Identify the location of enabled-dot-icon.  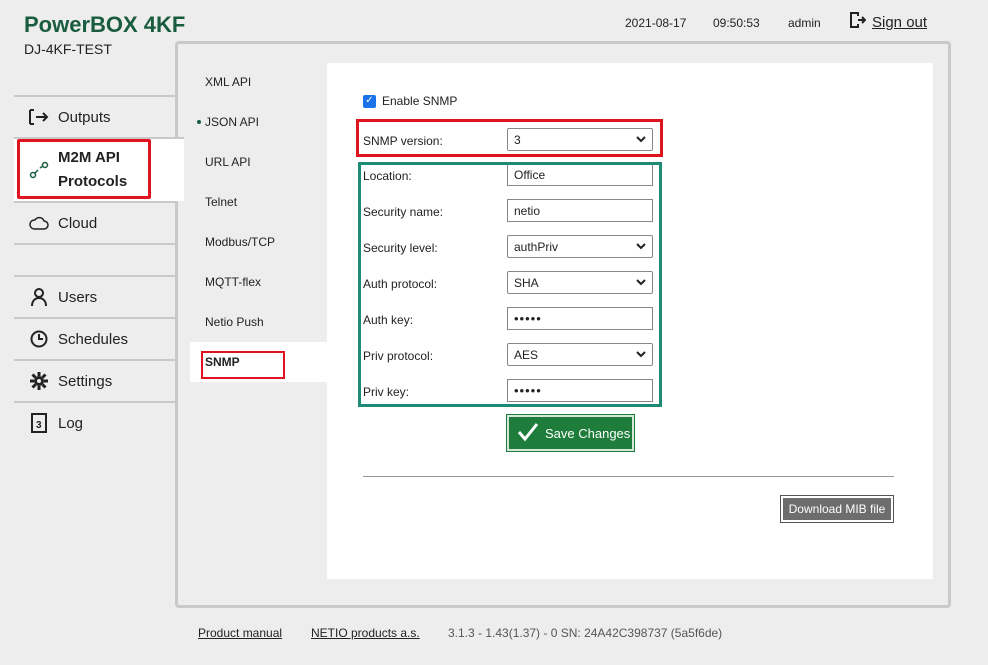
(199, 122).